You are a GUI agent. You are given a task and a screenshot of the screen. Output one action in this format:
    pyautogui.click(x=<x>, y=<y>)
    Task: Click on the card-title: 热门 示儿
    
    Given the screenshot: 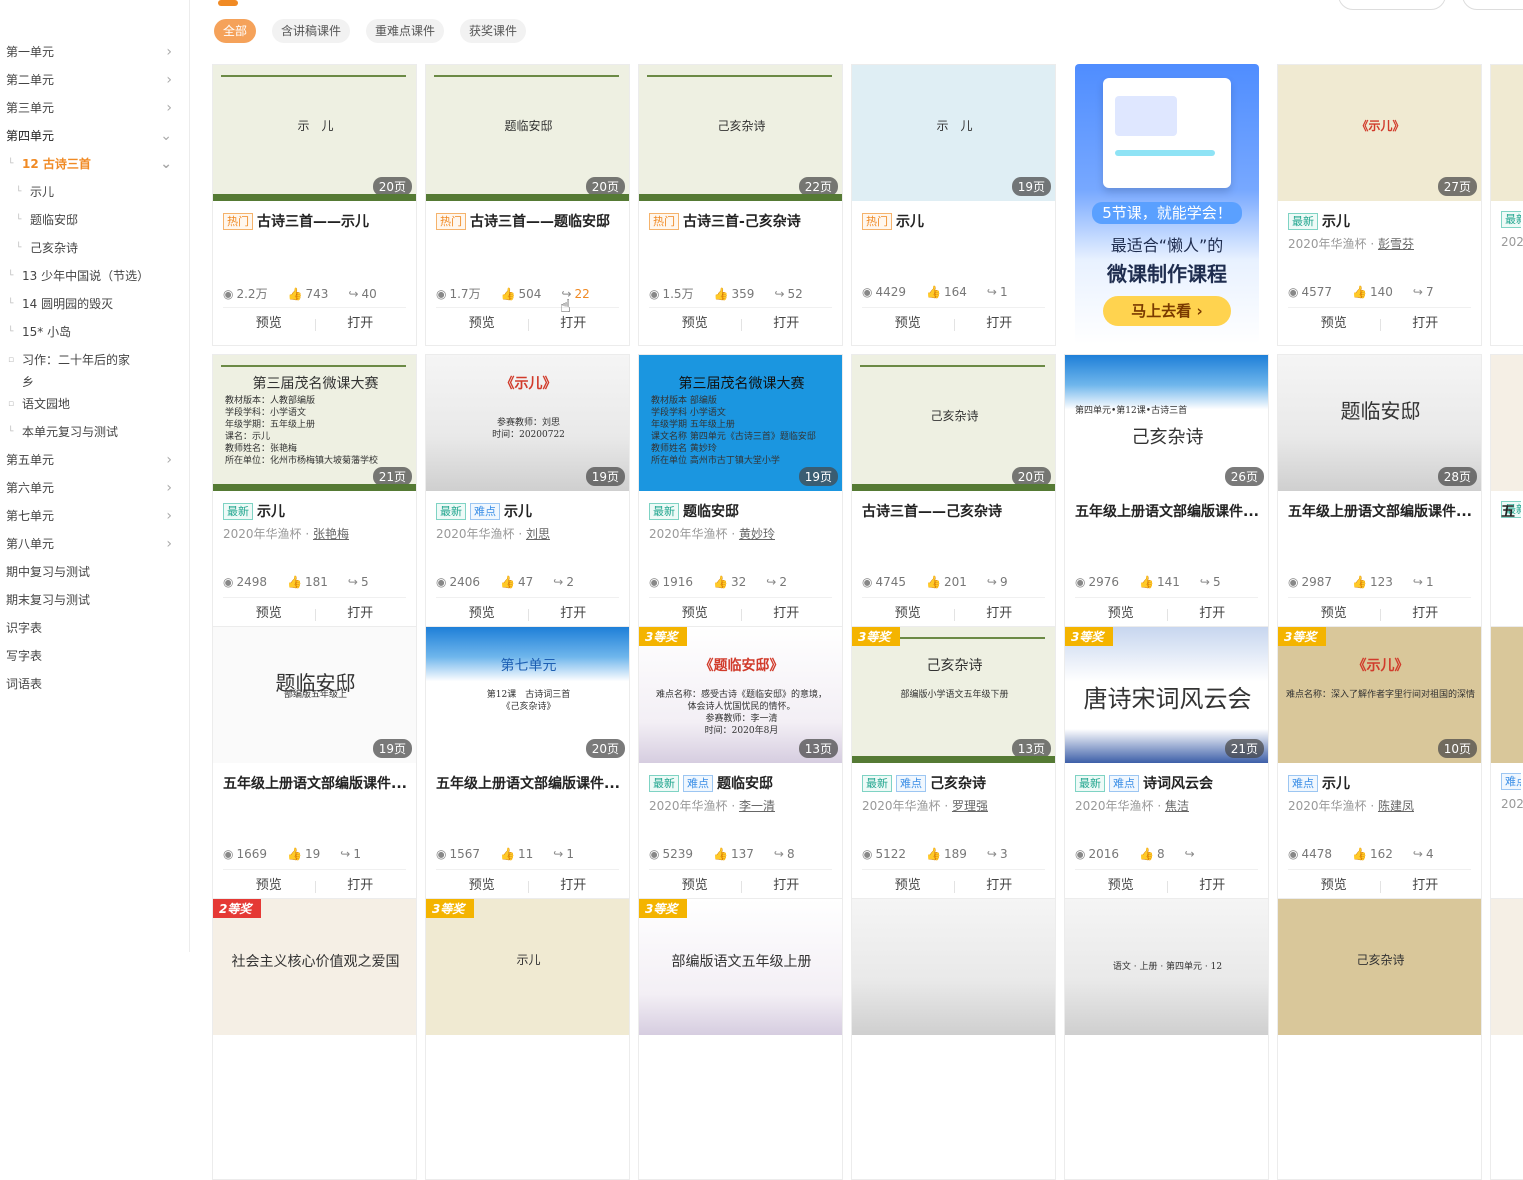 What is the action you would take?
    pyautogui.click(x=954, y=221)
    